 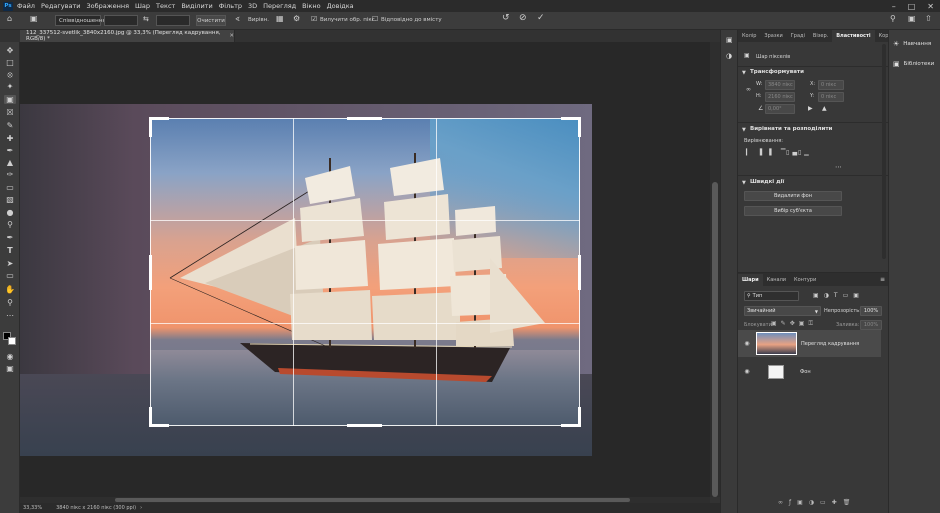 I want to click on maximize-icon: □, so click(x=912, y=6).